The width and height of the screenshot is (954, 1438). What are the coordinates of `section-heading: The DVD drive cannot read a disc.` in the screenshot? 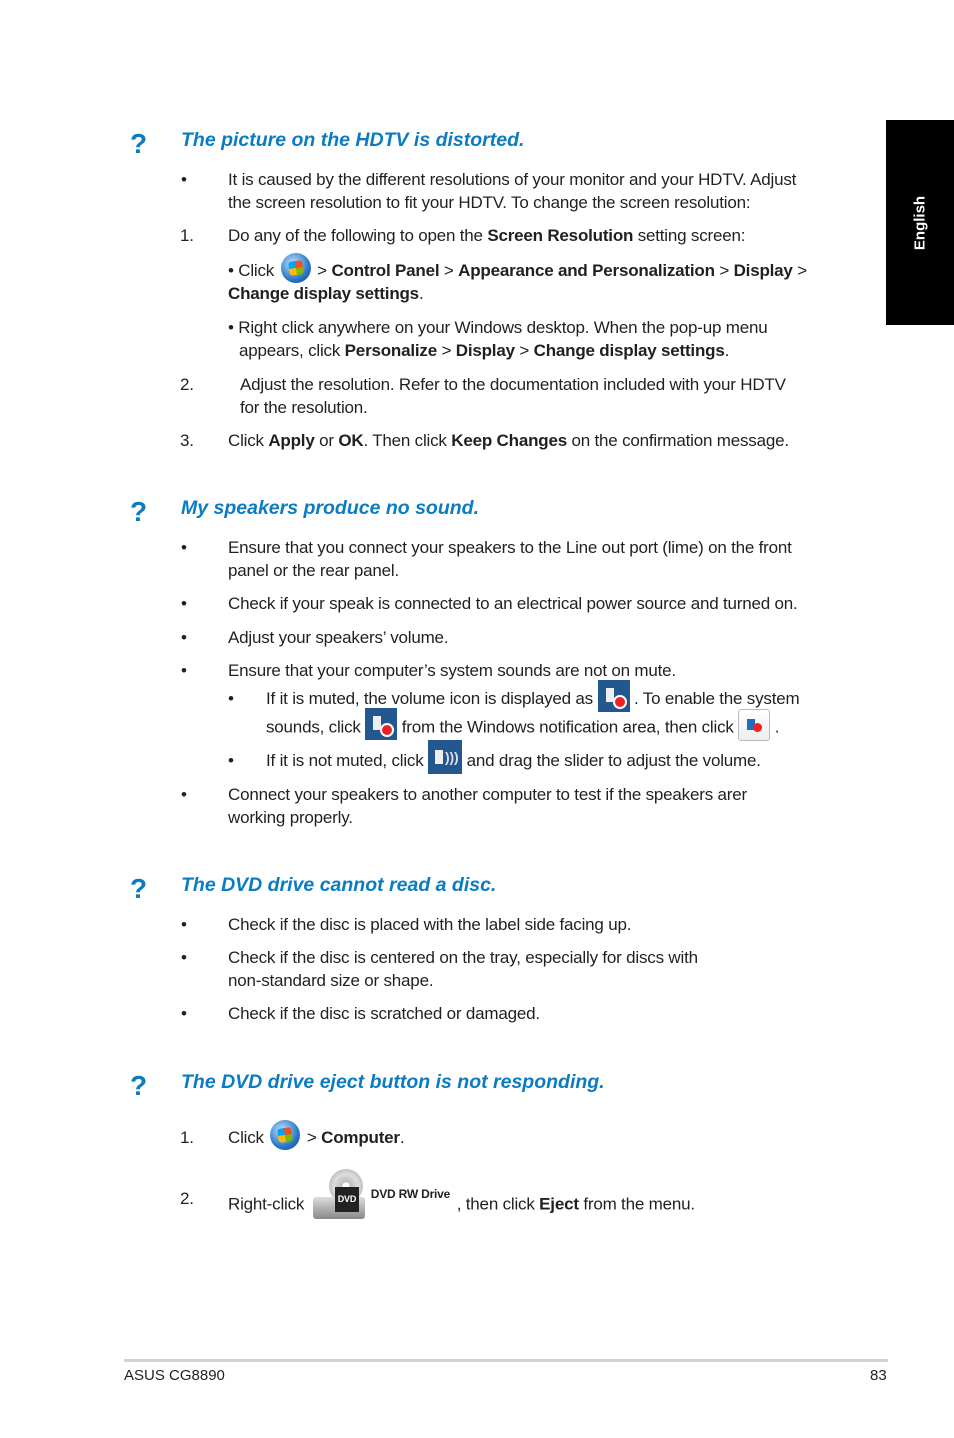 It's located at (339, 885).